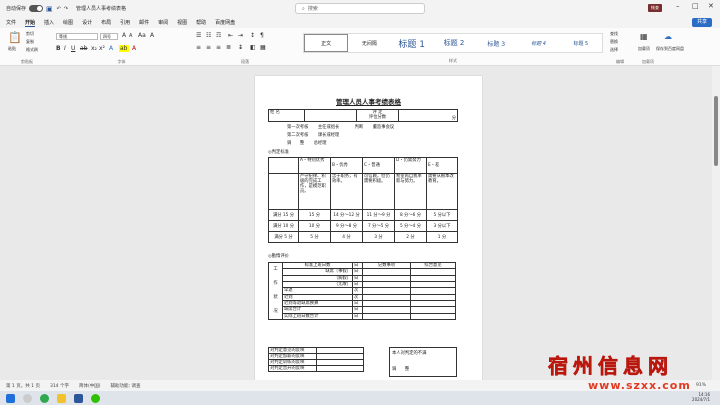 This screenshot has width=720, height=405. What do you see at coordinates (101, 8) in the screenshot?
I see `document-title: 管理人员人事考绩表格` at bounding box center [101, 8].